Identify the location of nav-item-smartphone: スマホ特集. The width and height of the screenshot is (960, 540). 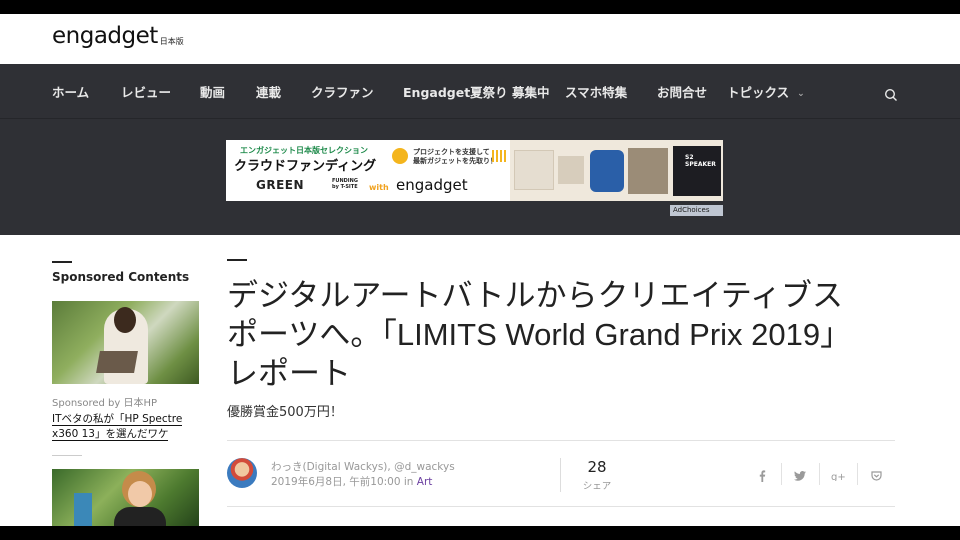
(596, 91).